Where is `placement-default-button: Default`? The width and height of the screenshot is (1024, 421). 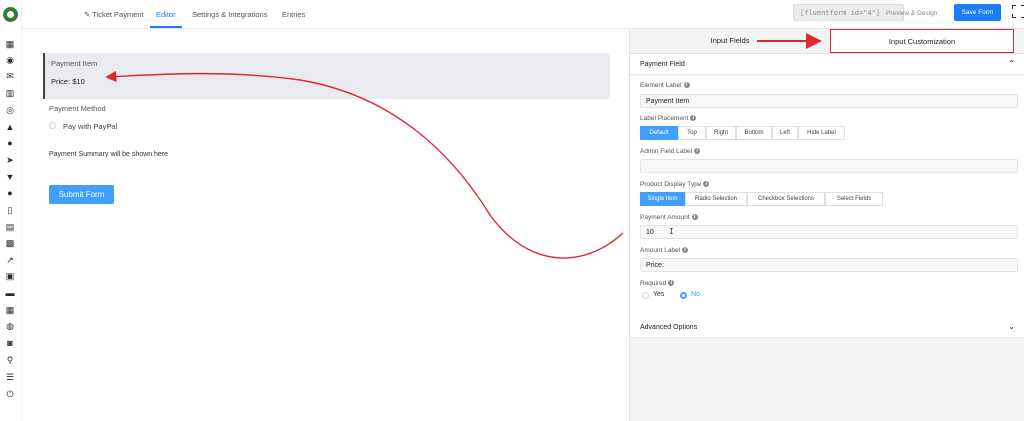 placement-default-button: Default is located at coordinates (659, 133).